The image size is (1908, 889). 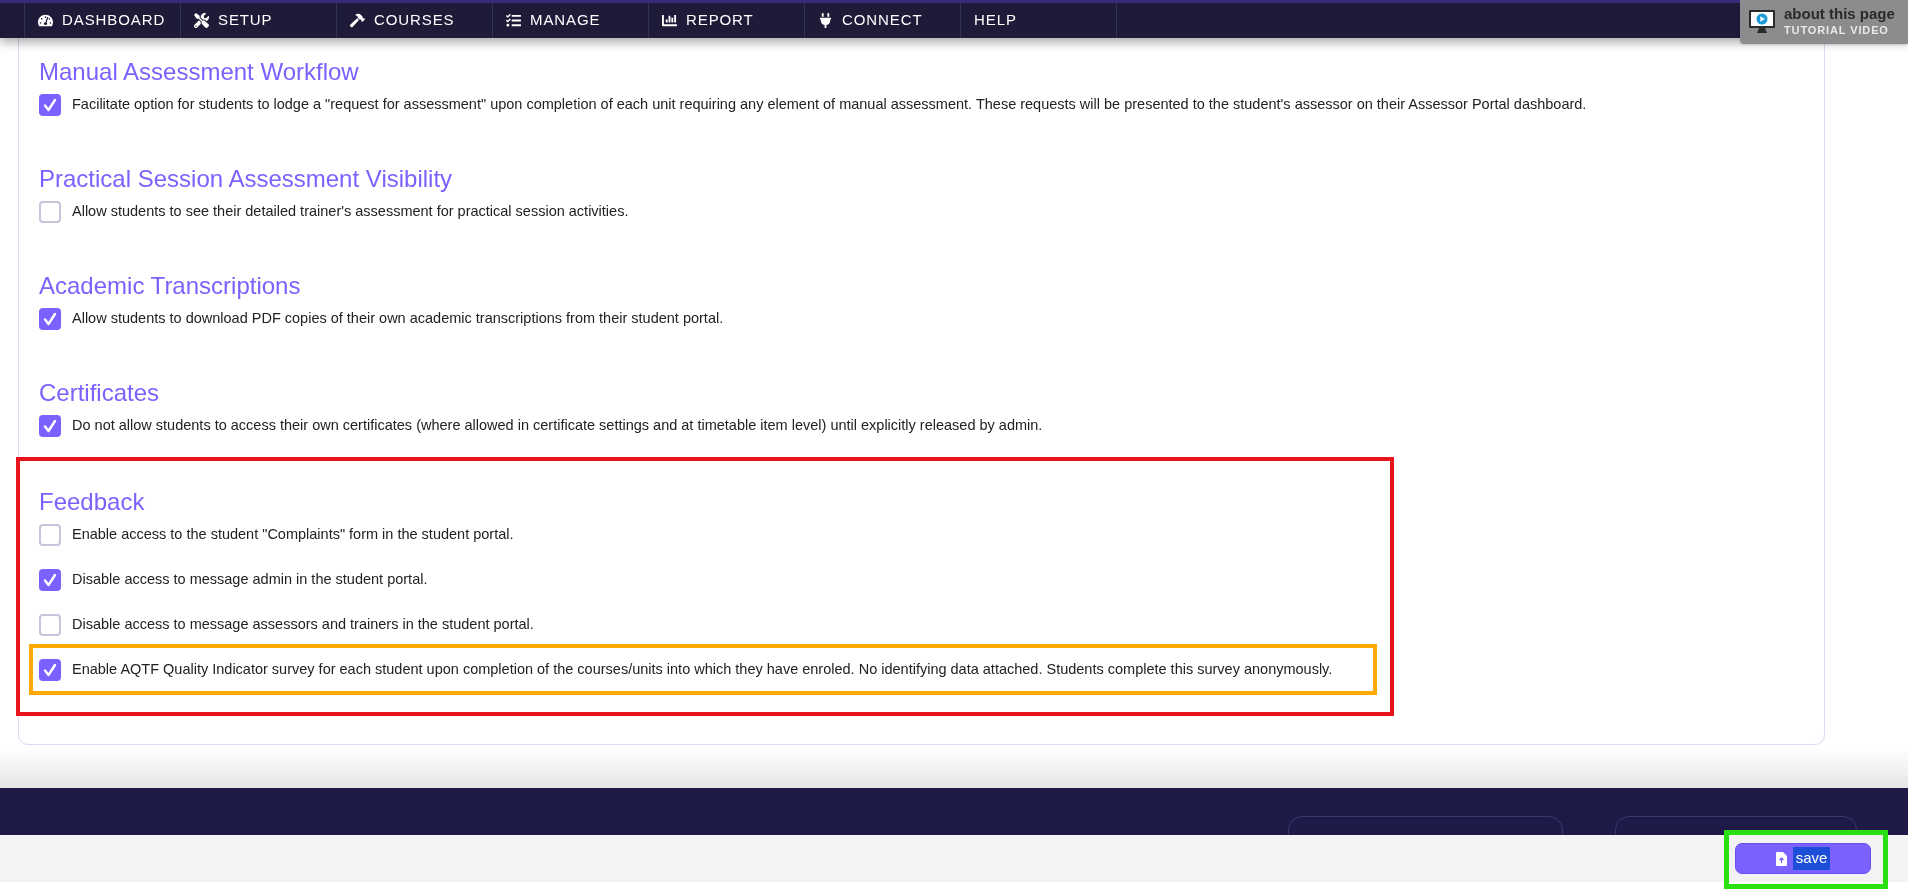 What do you see at coordinates (1839, 14) in the screenshot?
I see `badge-title: about this page` at bounding box center [1839, 14].